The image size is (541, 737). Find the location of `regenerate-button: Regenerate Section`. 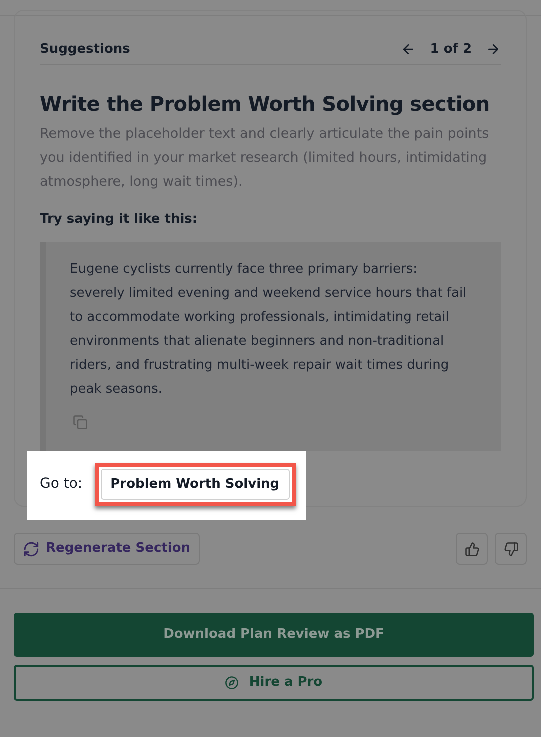

regenerate-button: Regenerate Section is located at coordinates (107, 549).